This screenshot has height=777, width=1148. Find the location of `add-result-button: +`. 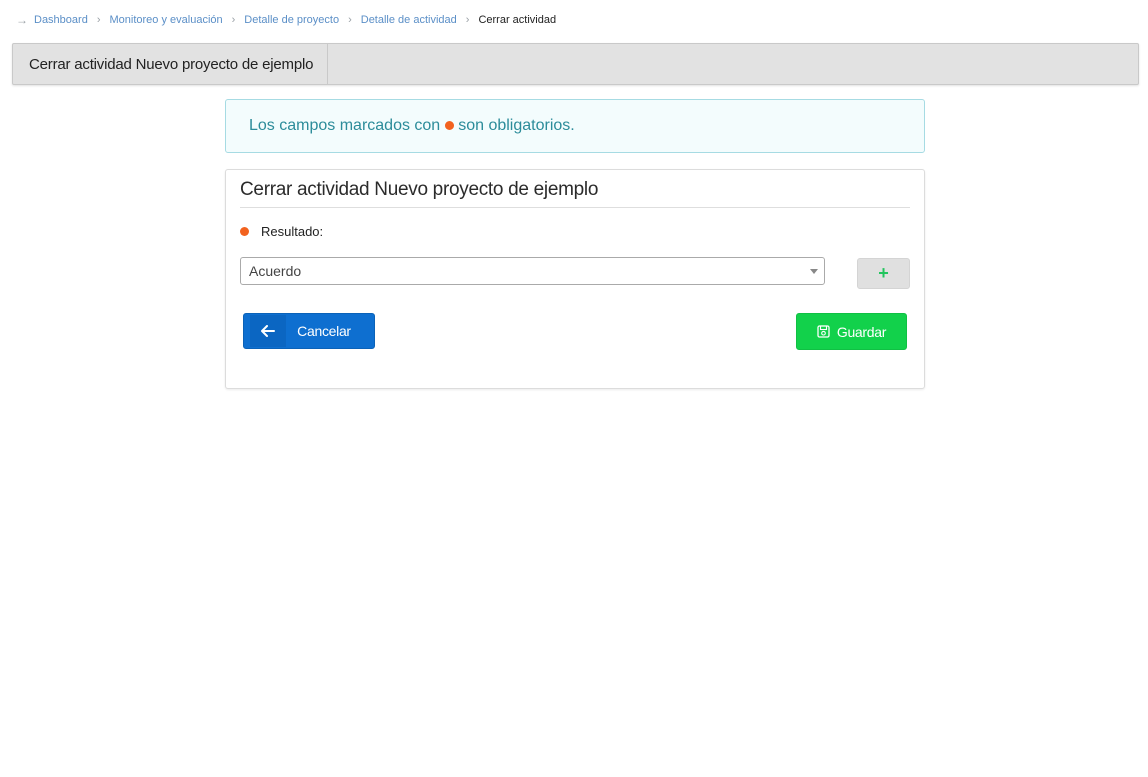

add-result-button: + is located at coordinates (883, 273).